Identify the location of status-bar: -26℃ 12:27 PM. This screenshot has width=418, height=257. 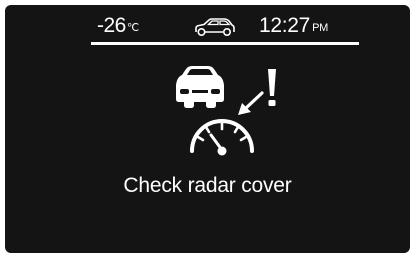
(226, 26).